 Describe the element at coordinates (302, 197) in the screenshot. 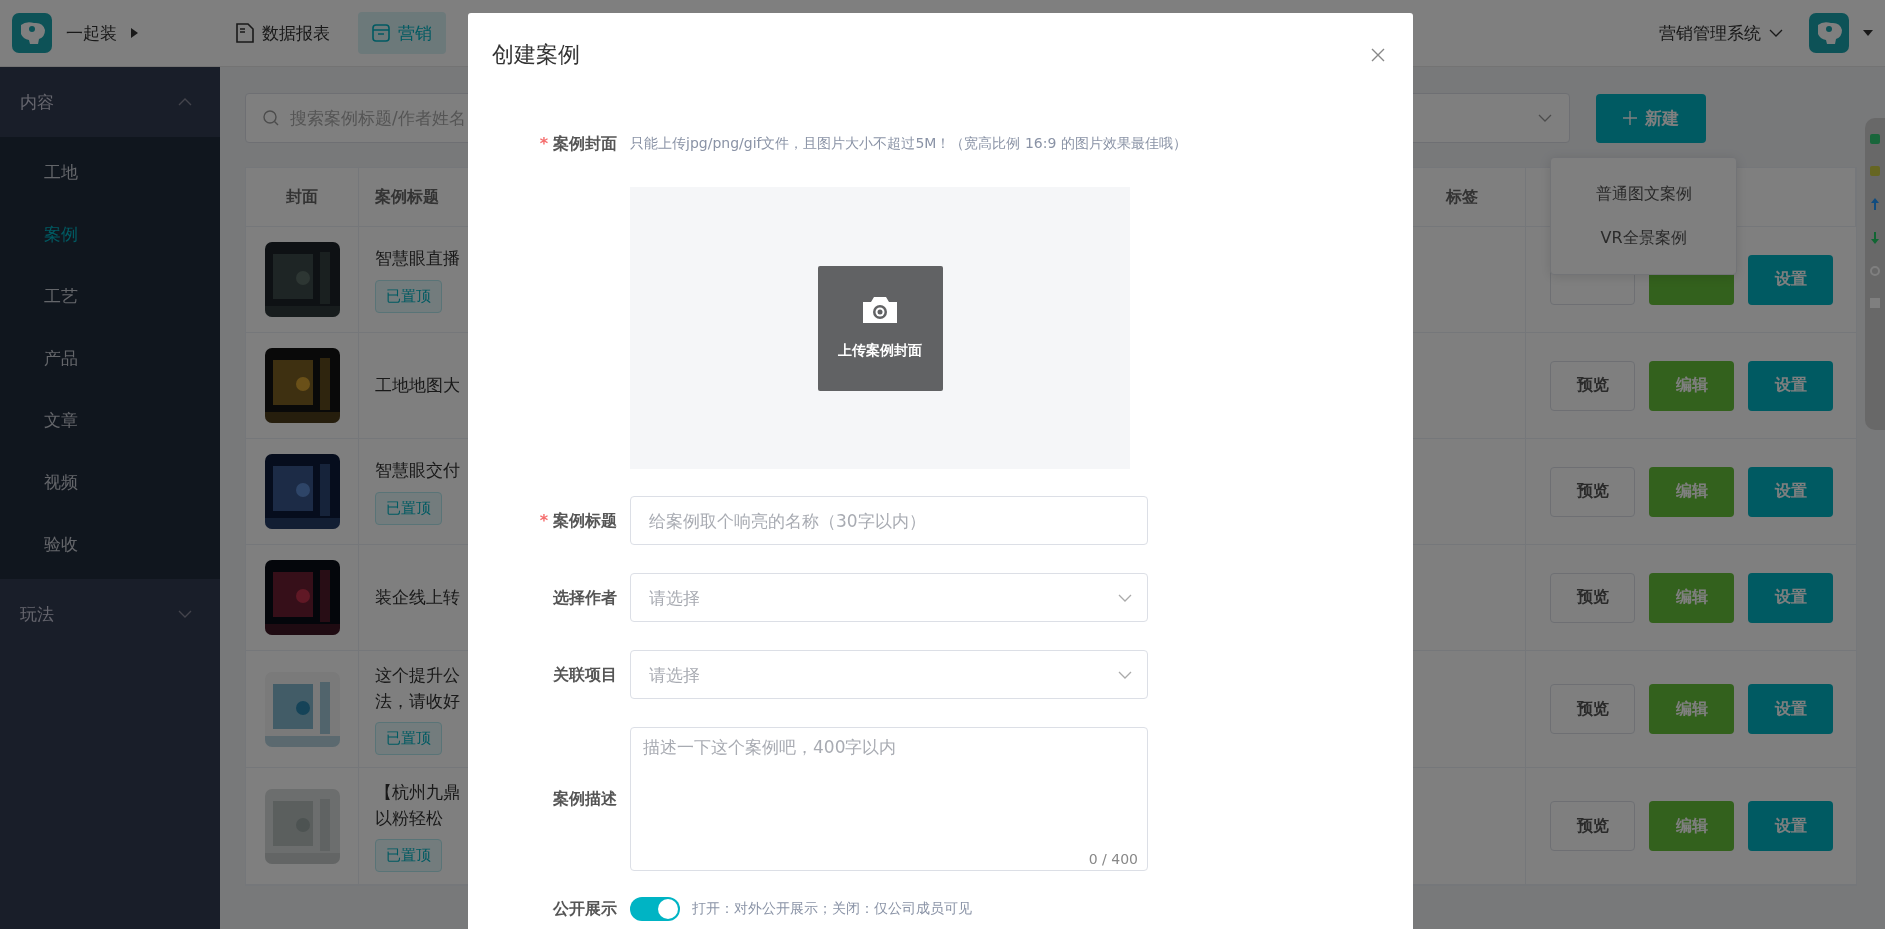

I see `column-header: 封面` at that location.